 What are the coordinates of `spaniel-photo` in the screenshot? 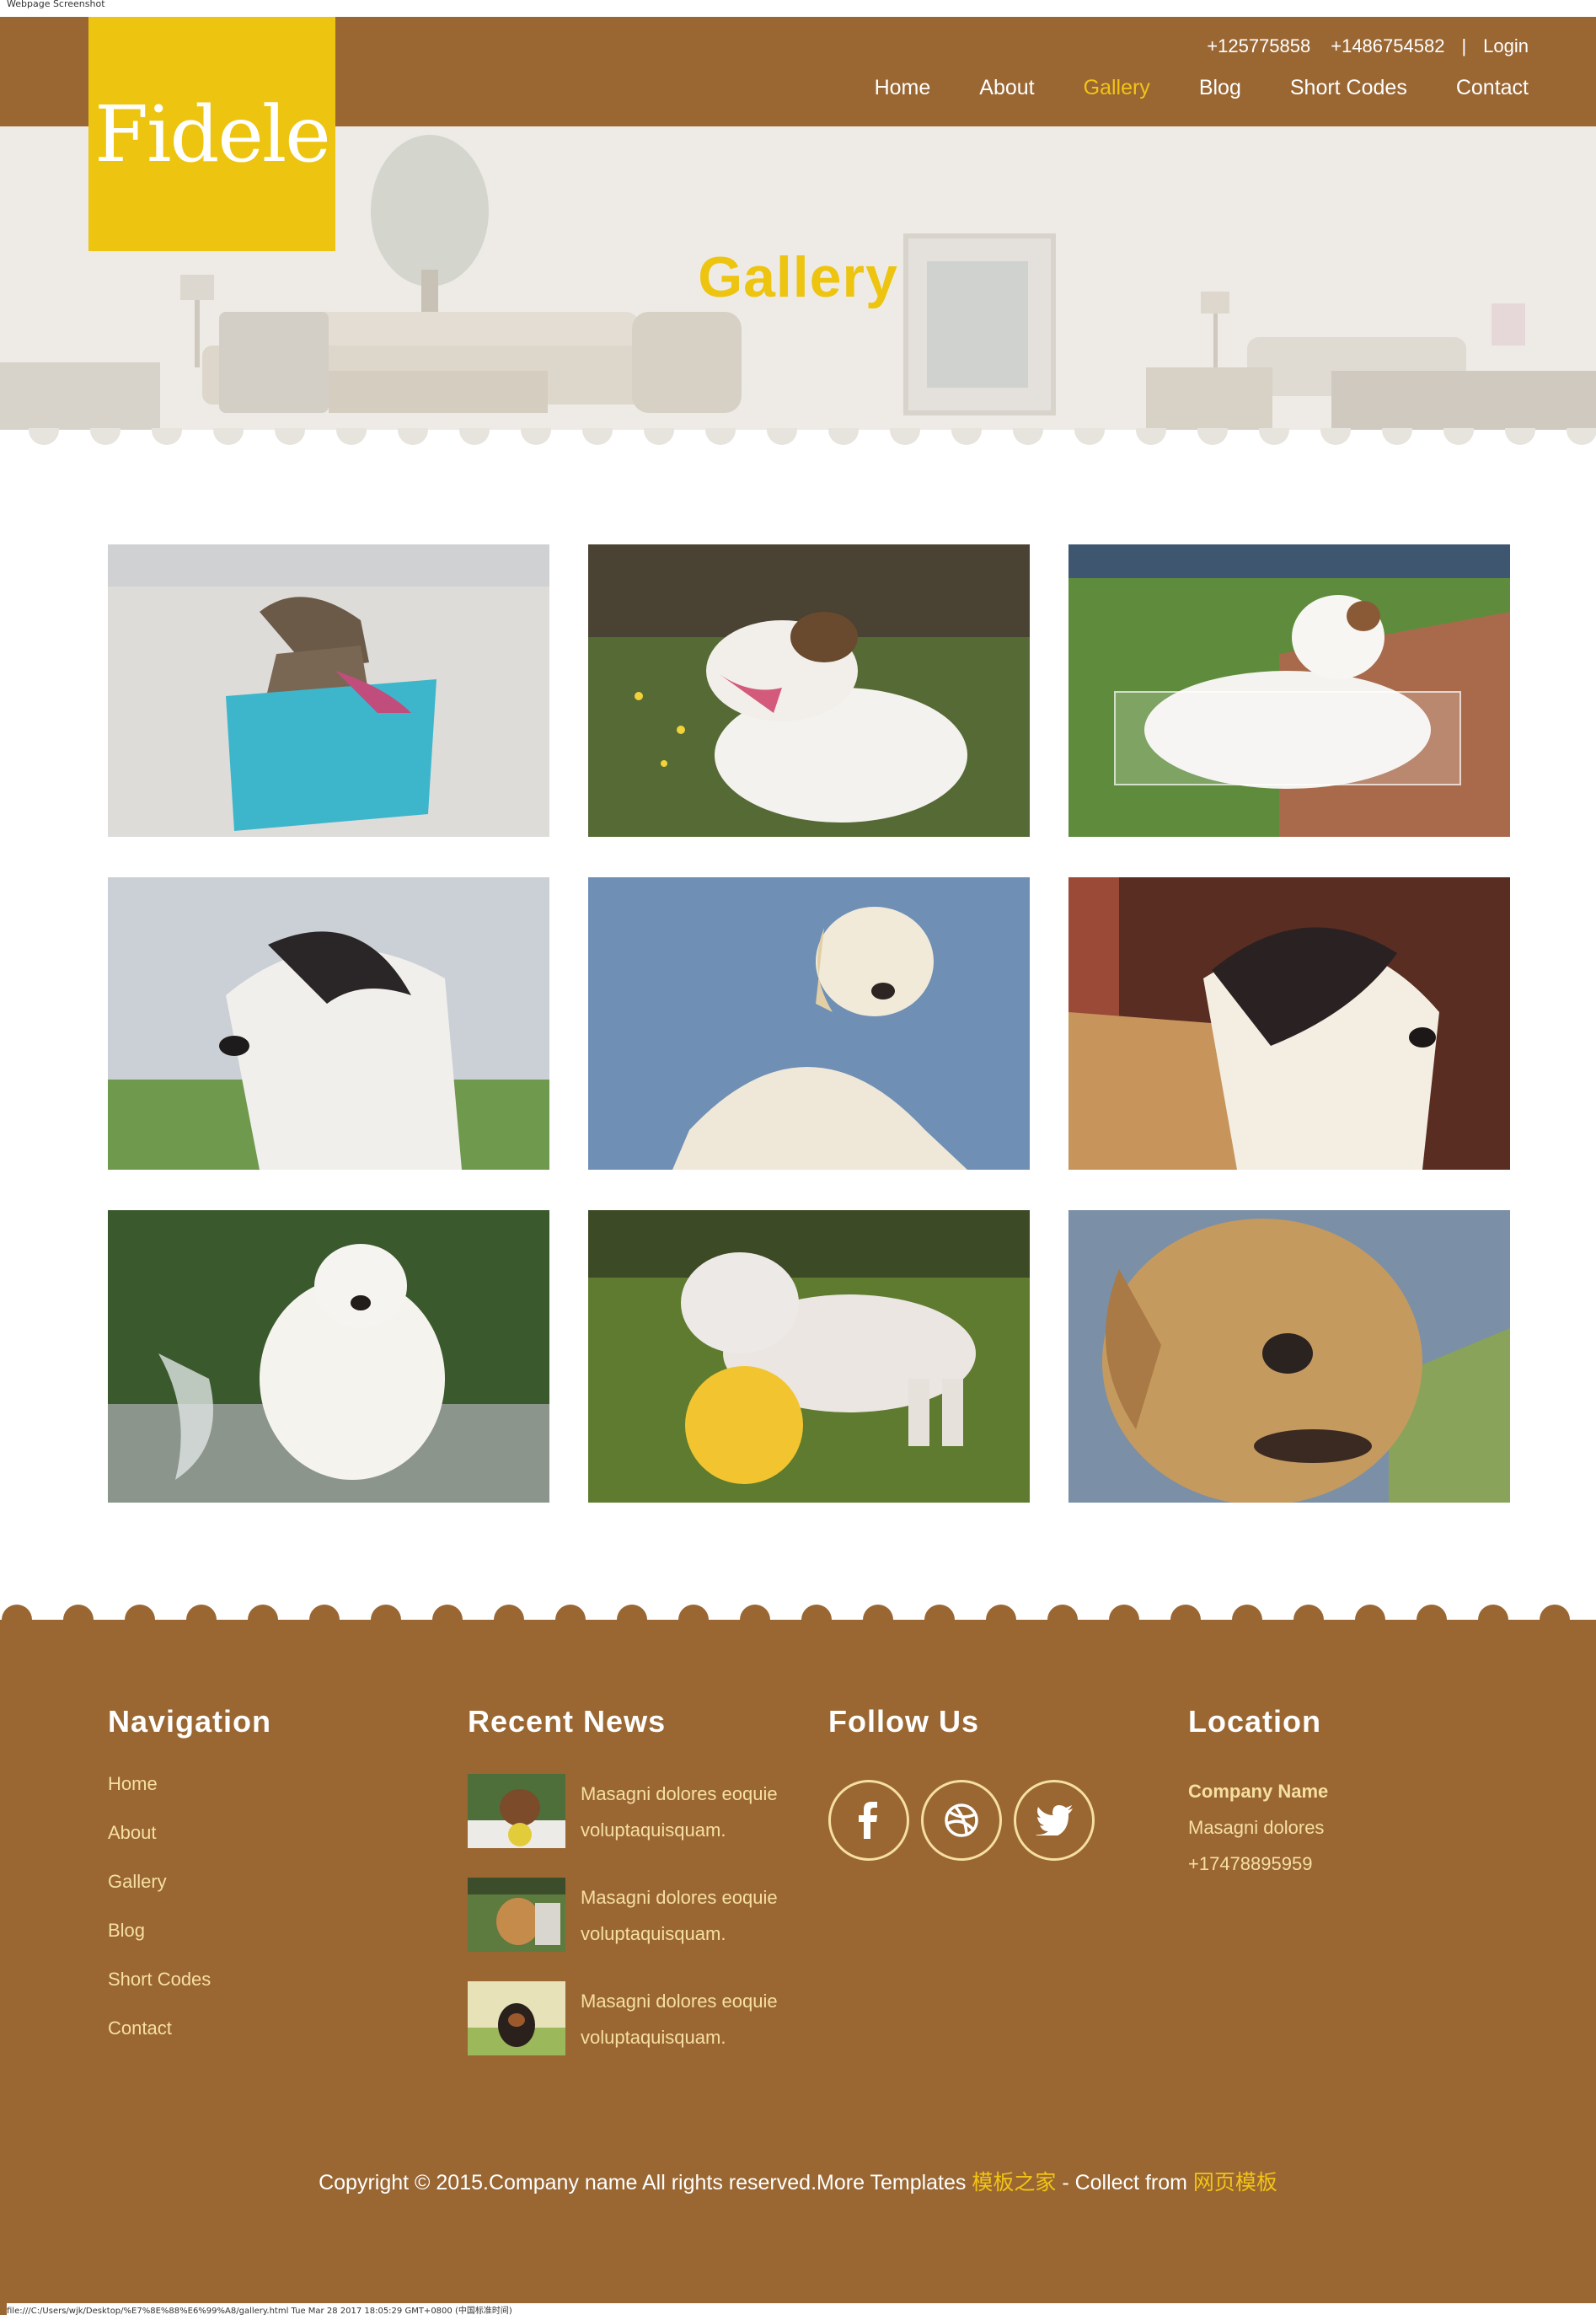 It's located at (1289, 1023).